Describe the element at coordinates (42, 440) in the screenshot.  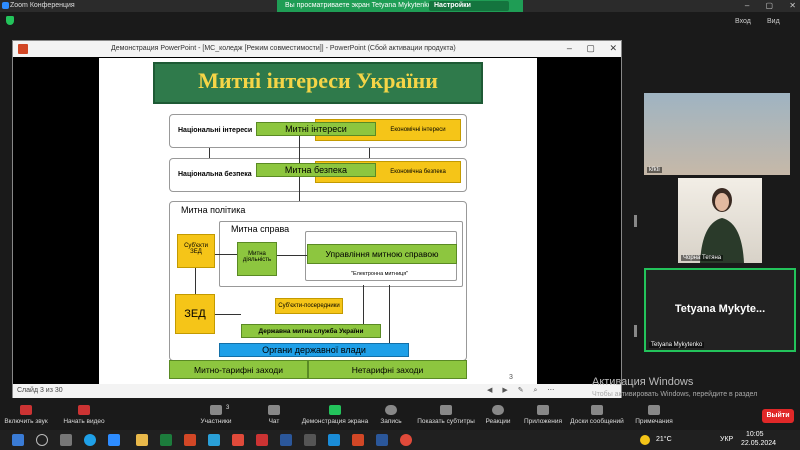
I see `search-icon` at that location.